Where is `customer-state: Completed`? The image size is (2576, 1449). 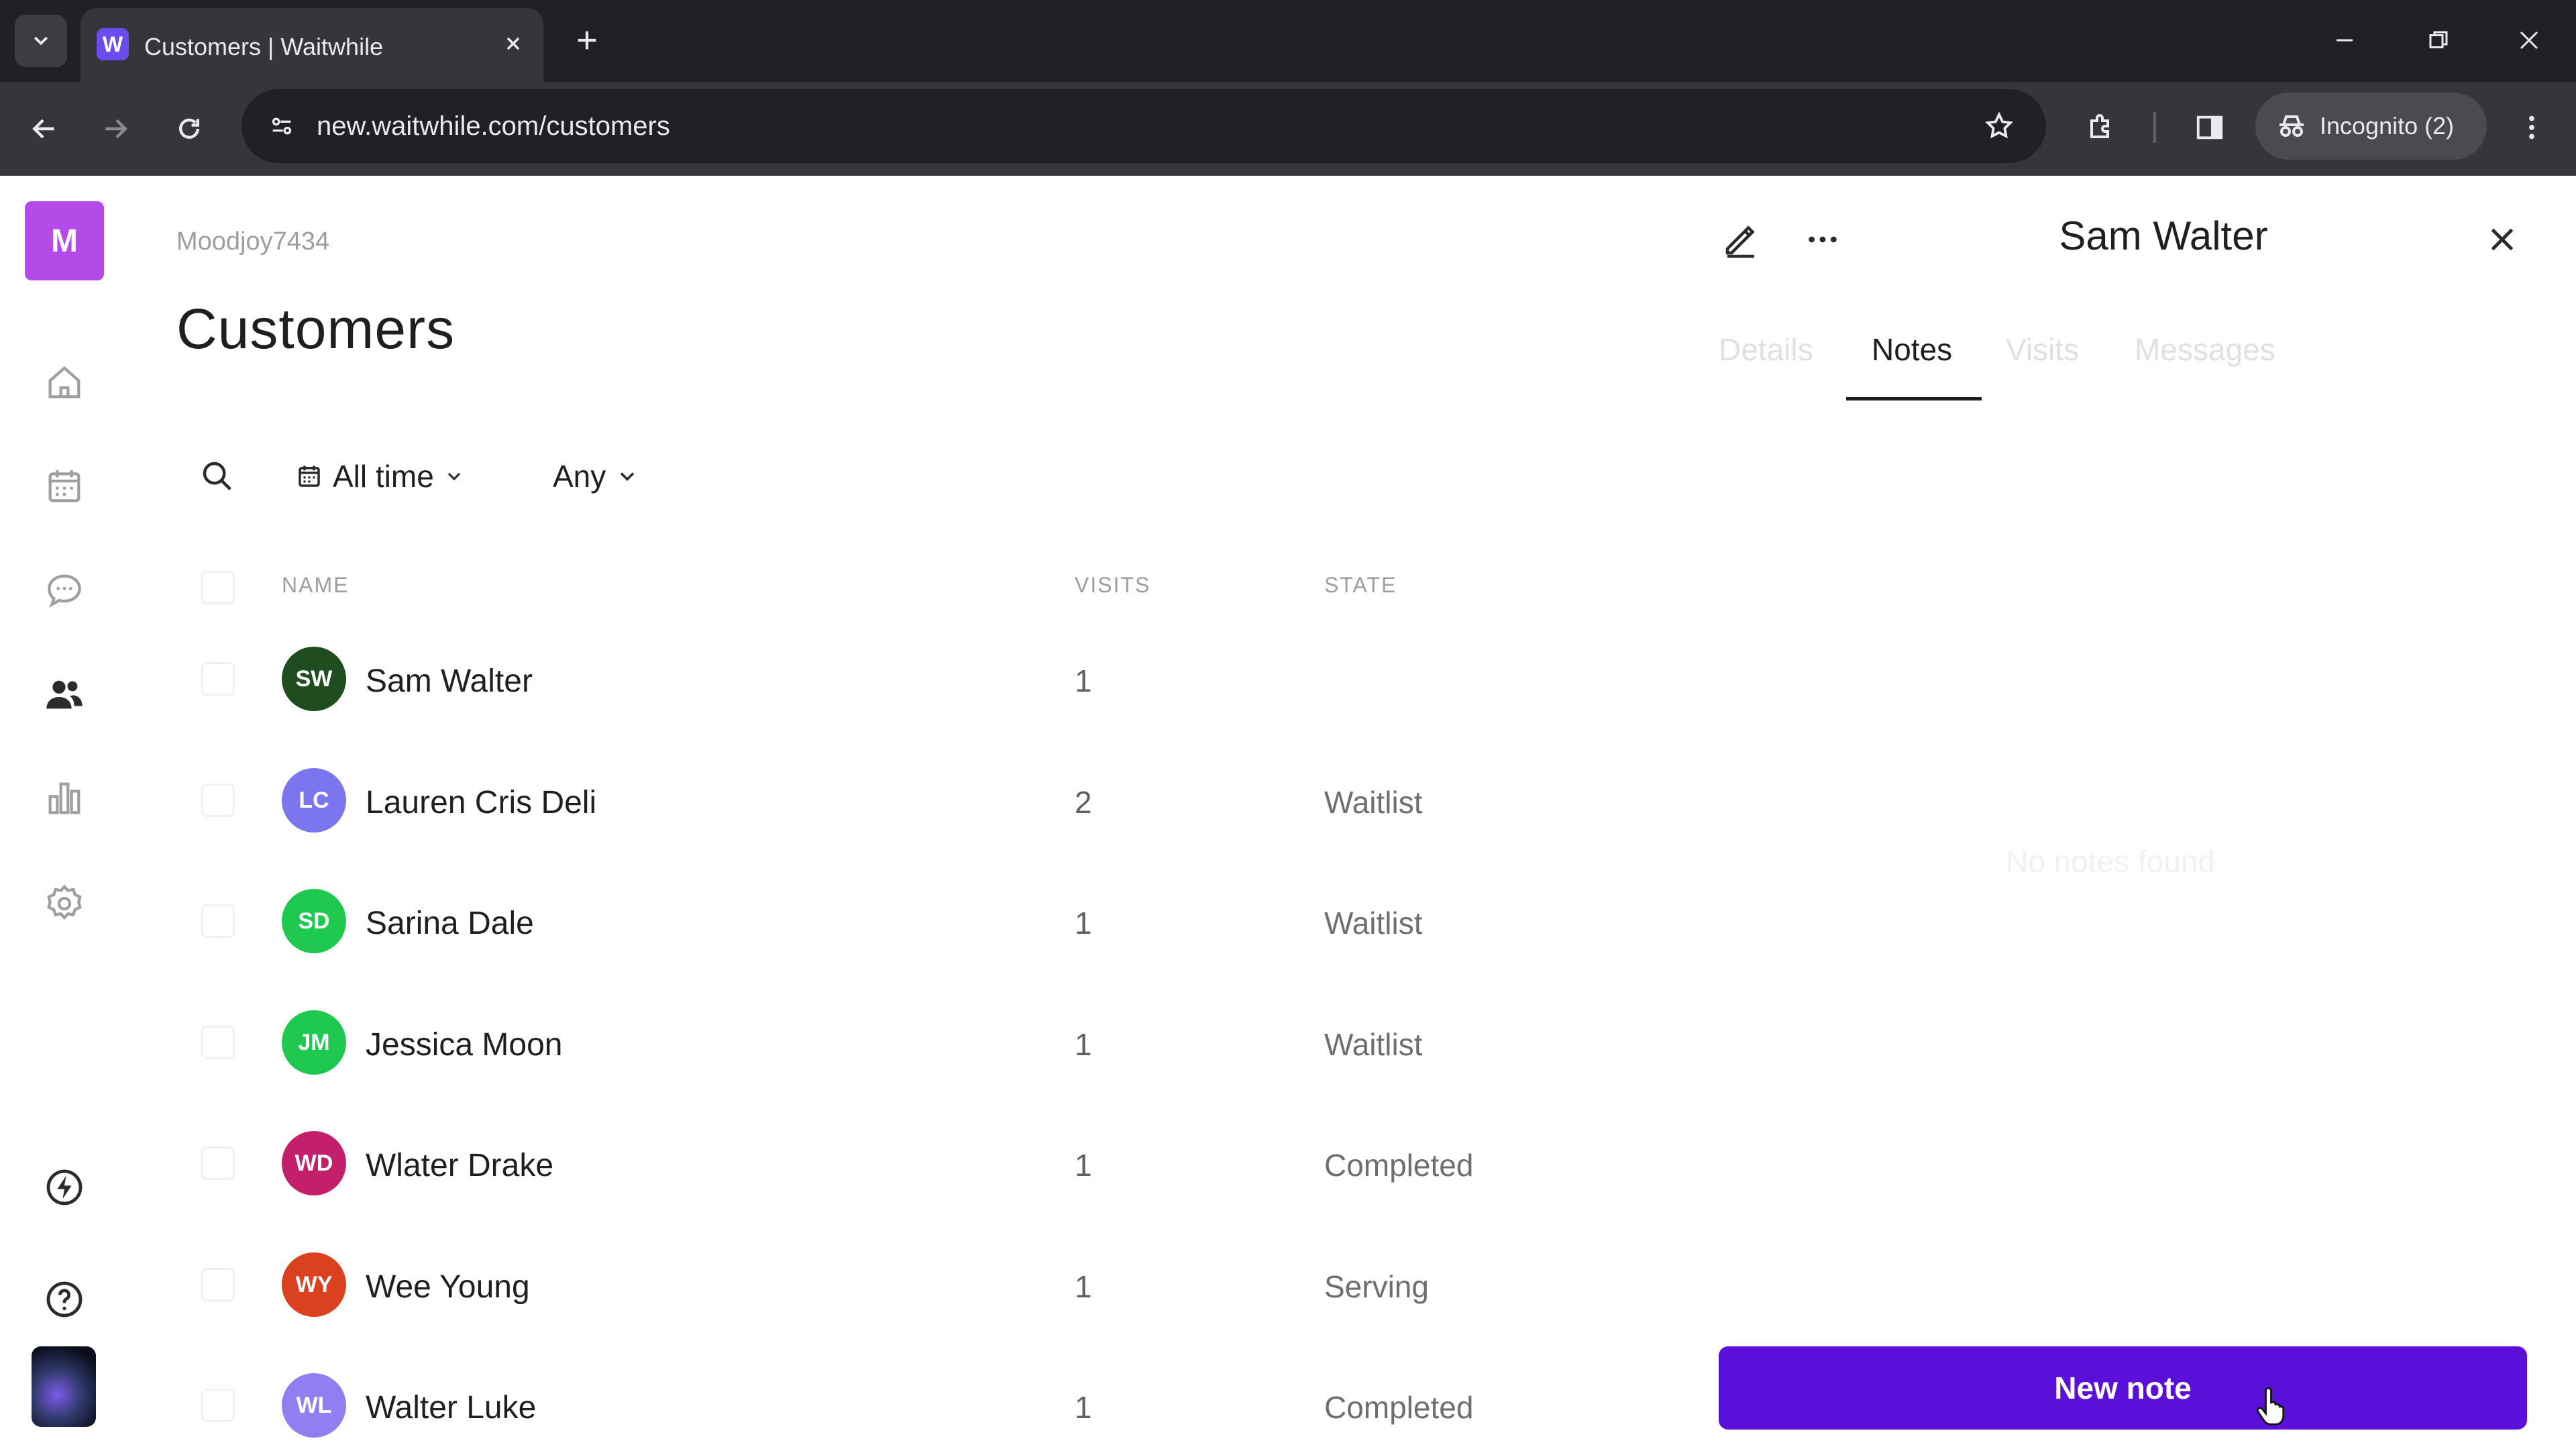
customer-state: Completed is located at coordinates (1399, 1165).